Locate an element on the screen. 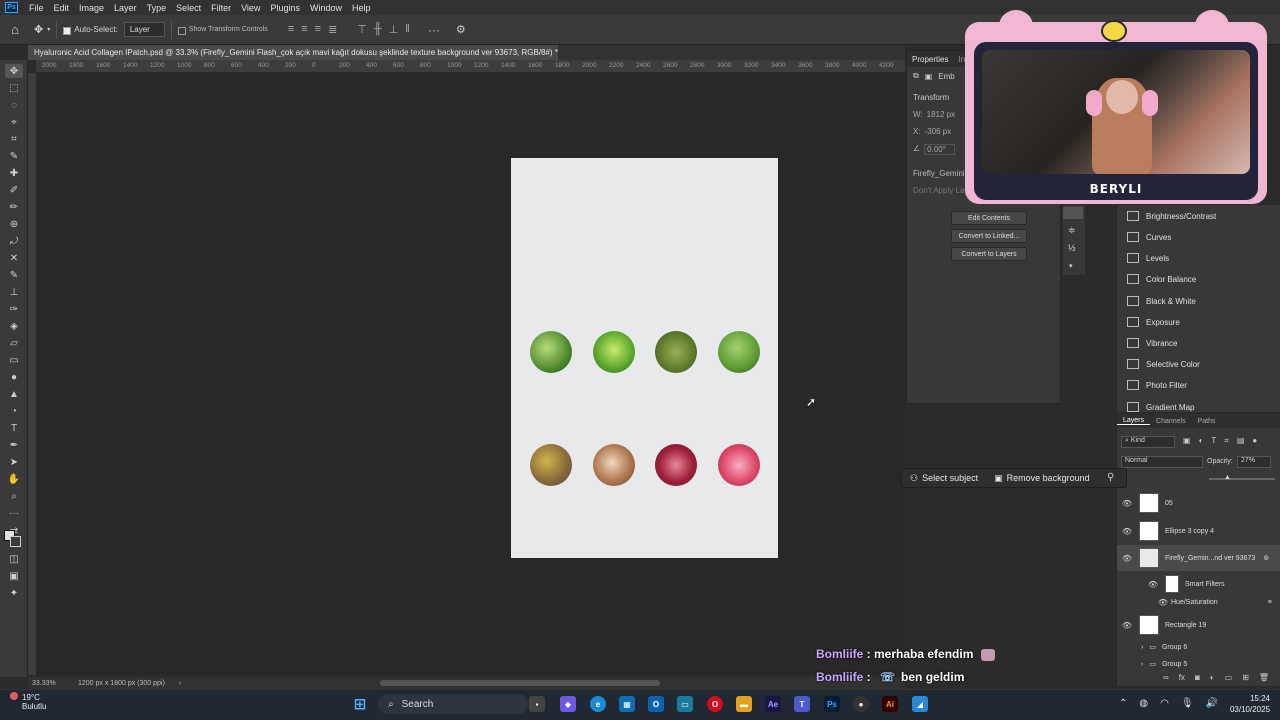 Image resolution: width=1280 pixels, height=720 pixels. horizontal-scrollbar is located at coordinates (520, 683).